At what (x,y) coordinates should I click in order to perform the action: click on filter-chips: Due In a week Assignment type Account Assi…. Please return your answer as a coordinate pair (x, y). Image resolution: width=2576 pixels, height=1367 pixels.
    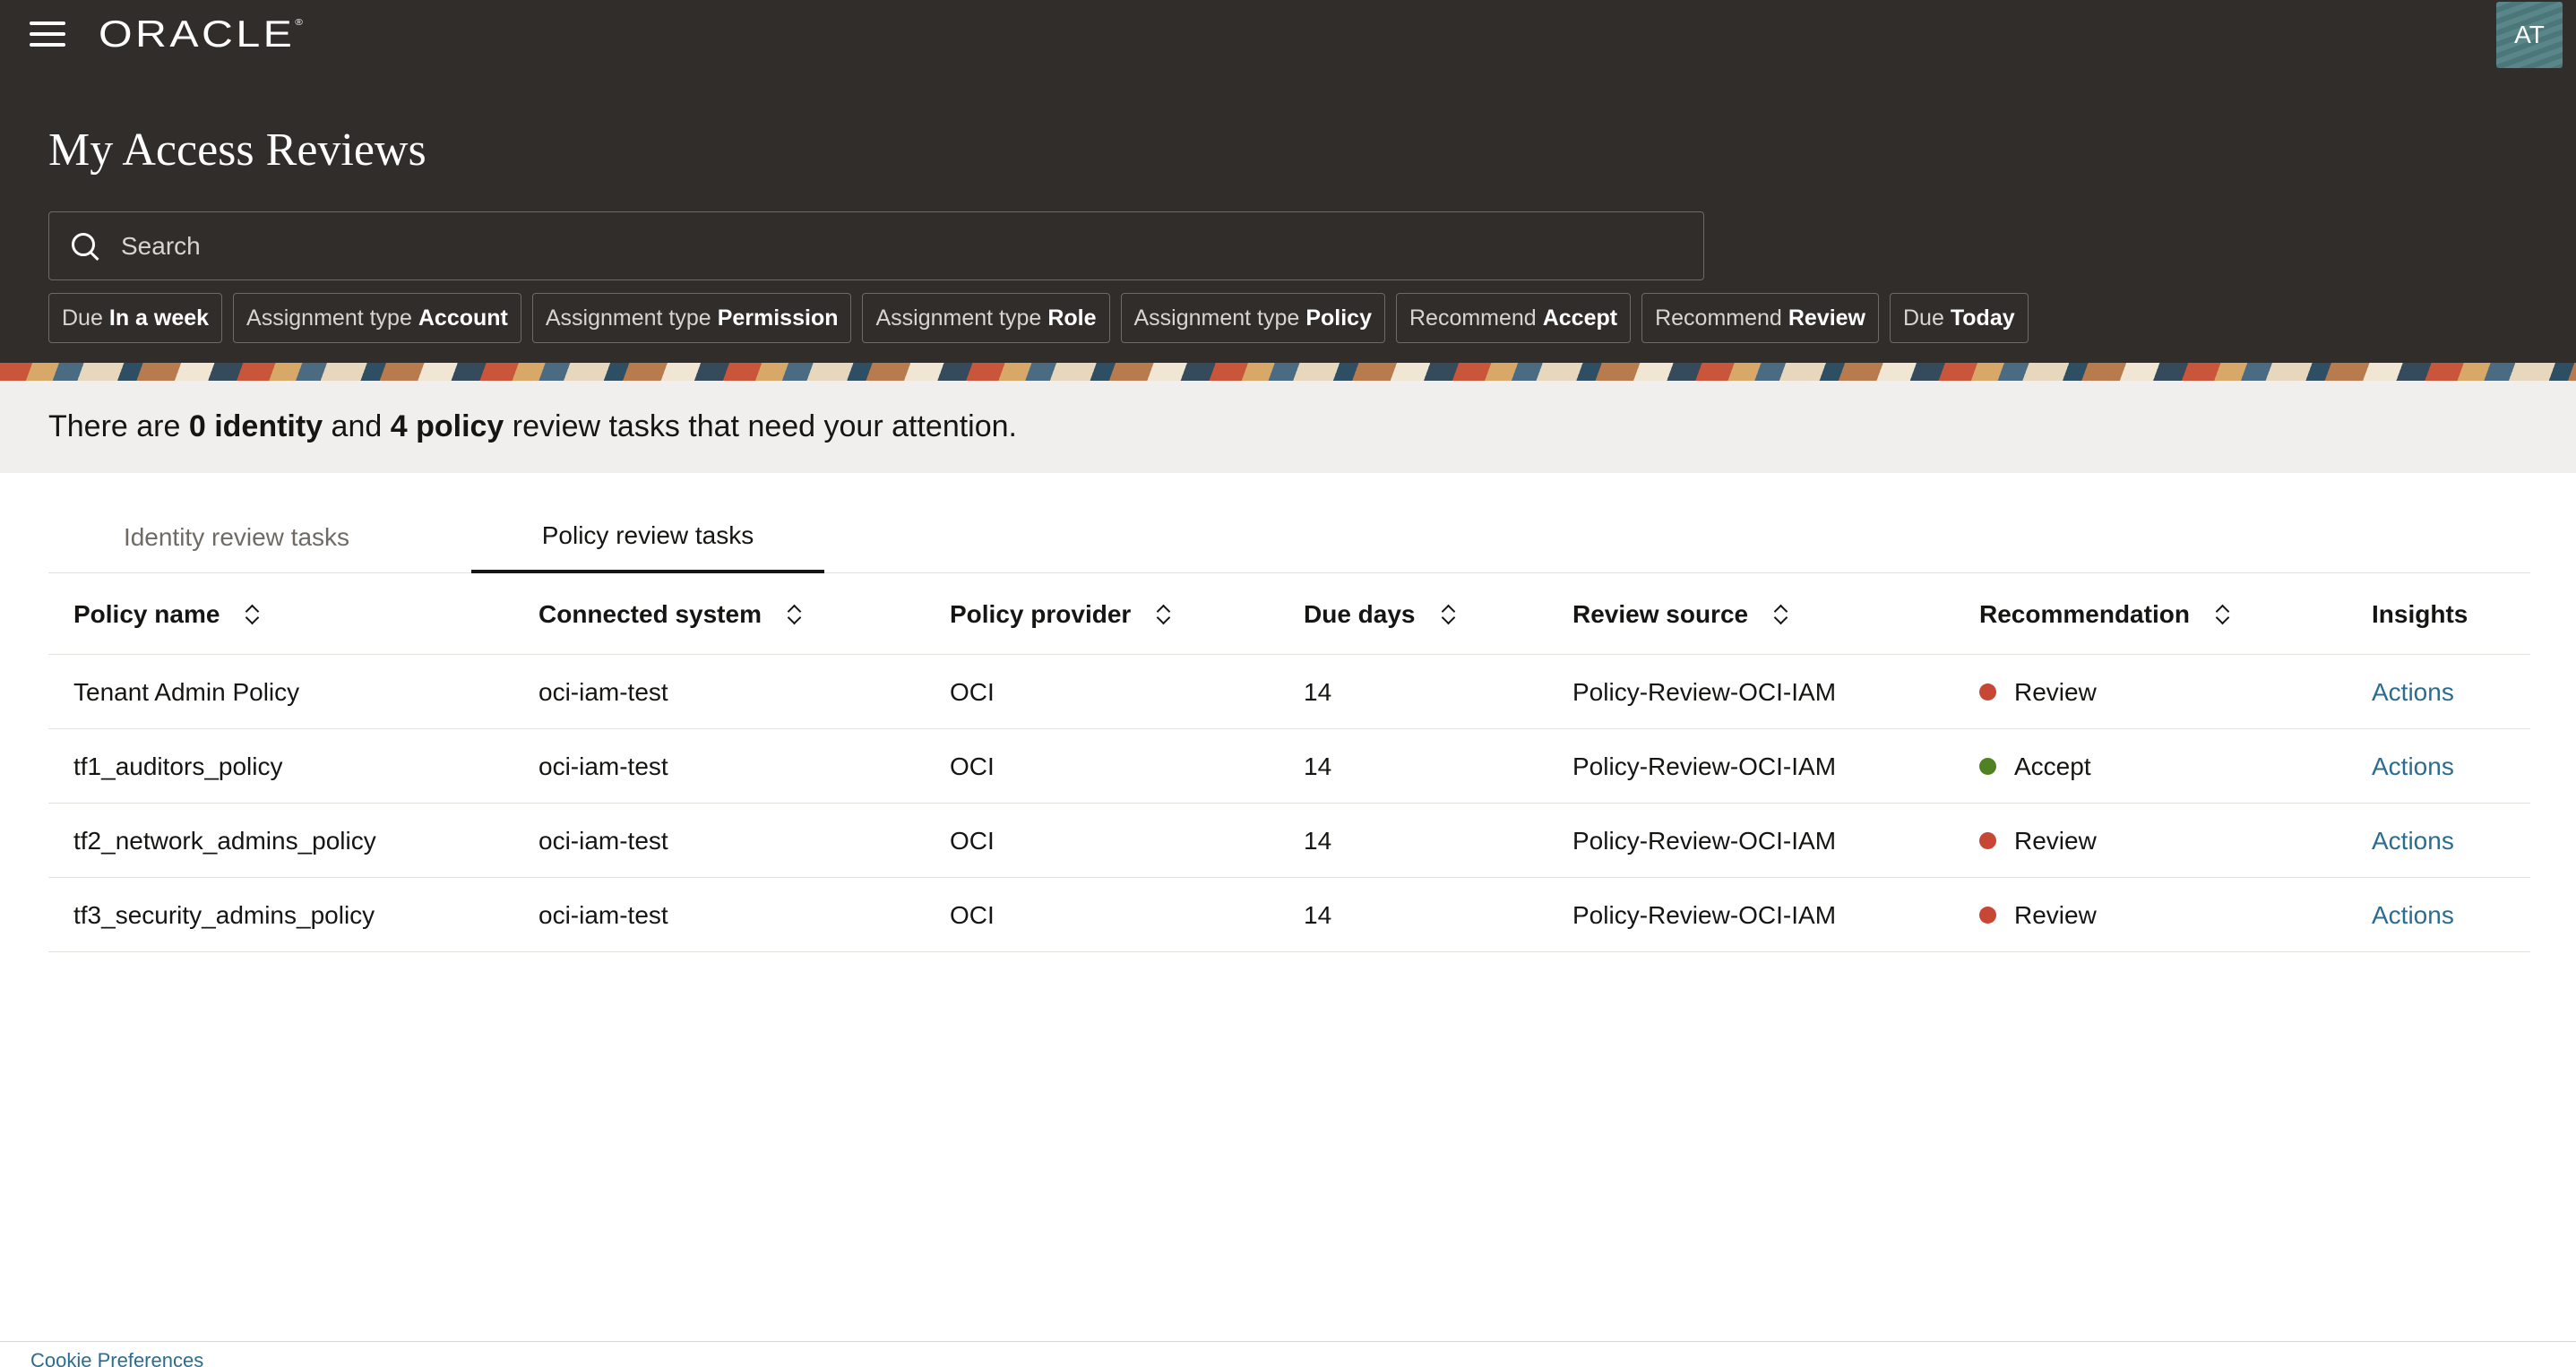
    Looking at the image, I should click on (1038, 318).